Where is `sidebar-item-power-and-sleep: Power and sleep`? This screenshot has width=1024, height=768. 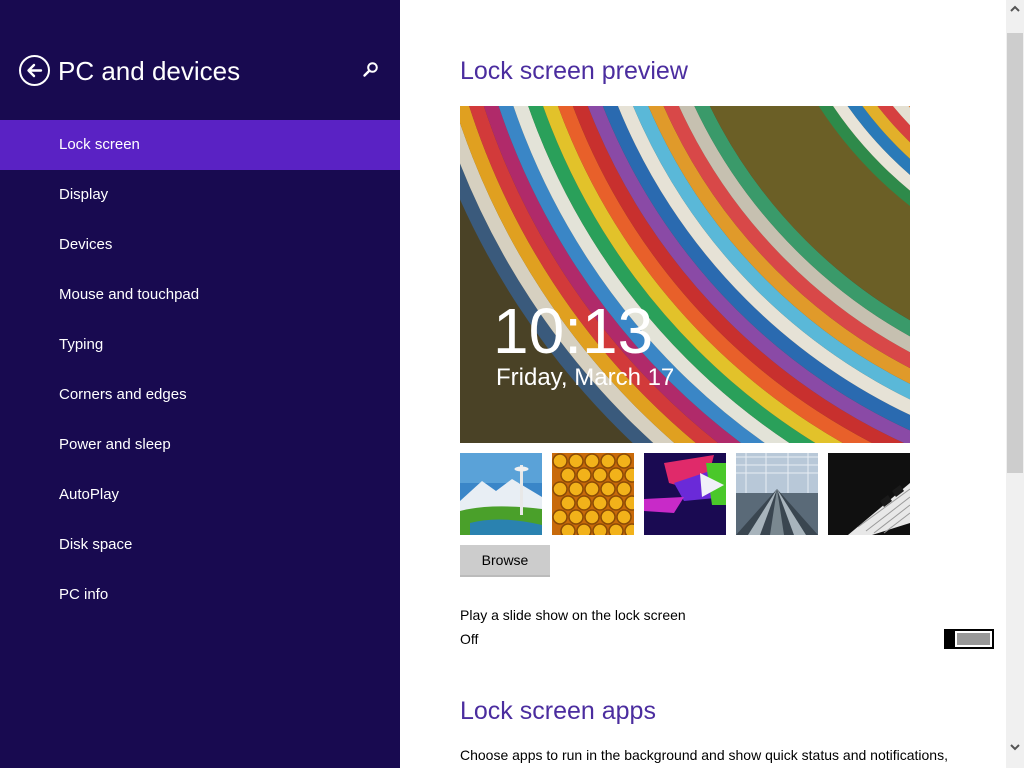
sidebar-item-power-and-sleep: Power and sleep is located at coordinates (200, 445).